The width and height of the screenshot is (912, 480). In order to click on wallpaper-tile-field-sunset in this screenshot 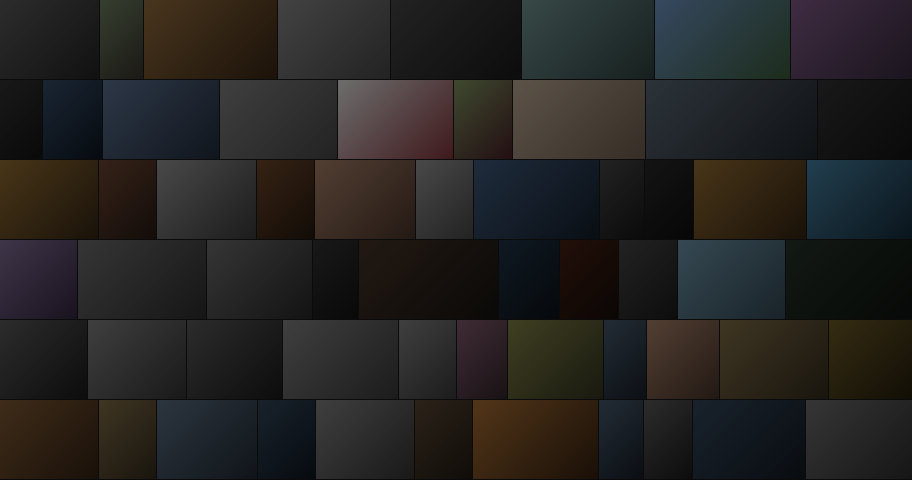, I will do `click(750, 199)`.